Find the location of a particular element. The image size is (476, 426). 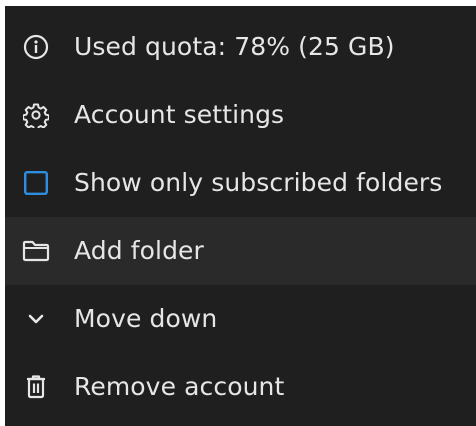

chevron-down-icon is located at coordinates (36, 319).